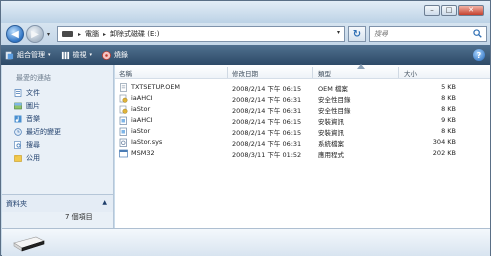 This screenshot has width=491, height=256. I want to click on file-size: 202 KB, so click(444, 153).